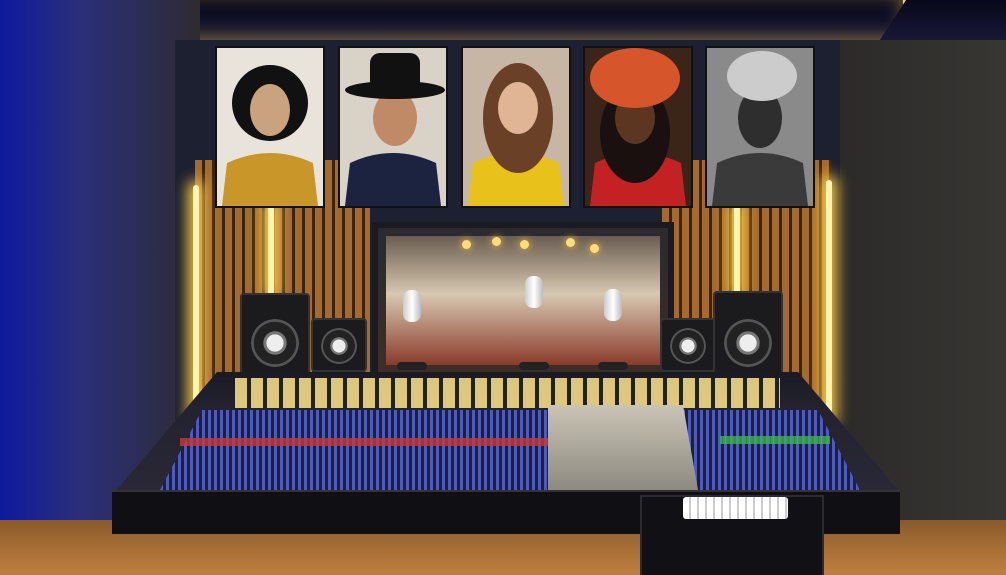 The image size is (1006, 575). Describe the element at coordinates (365, 442) in the screenshot. I see `console-red-knob-row` at that location.